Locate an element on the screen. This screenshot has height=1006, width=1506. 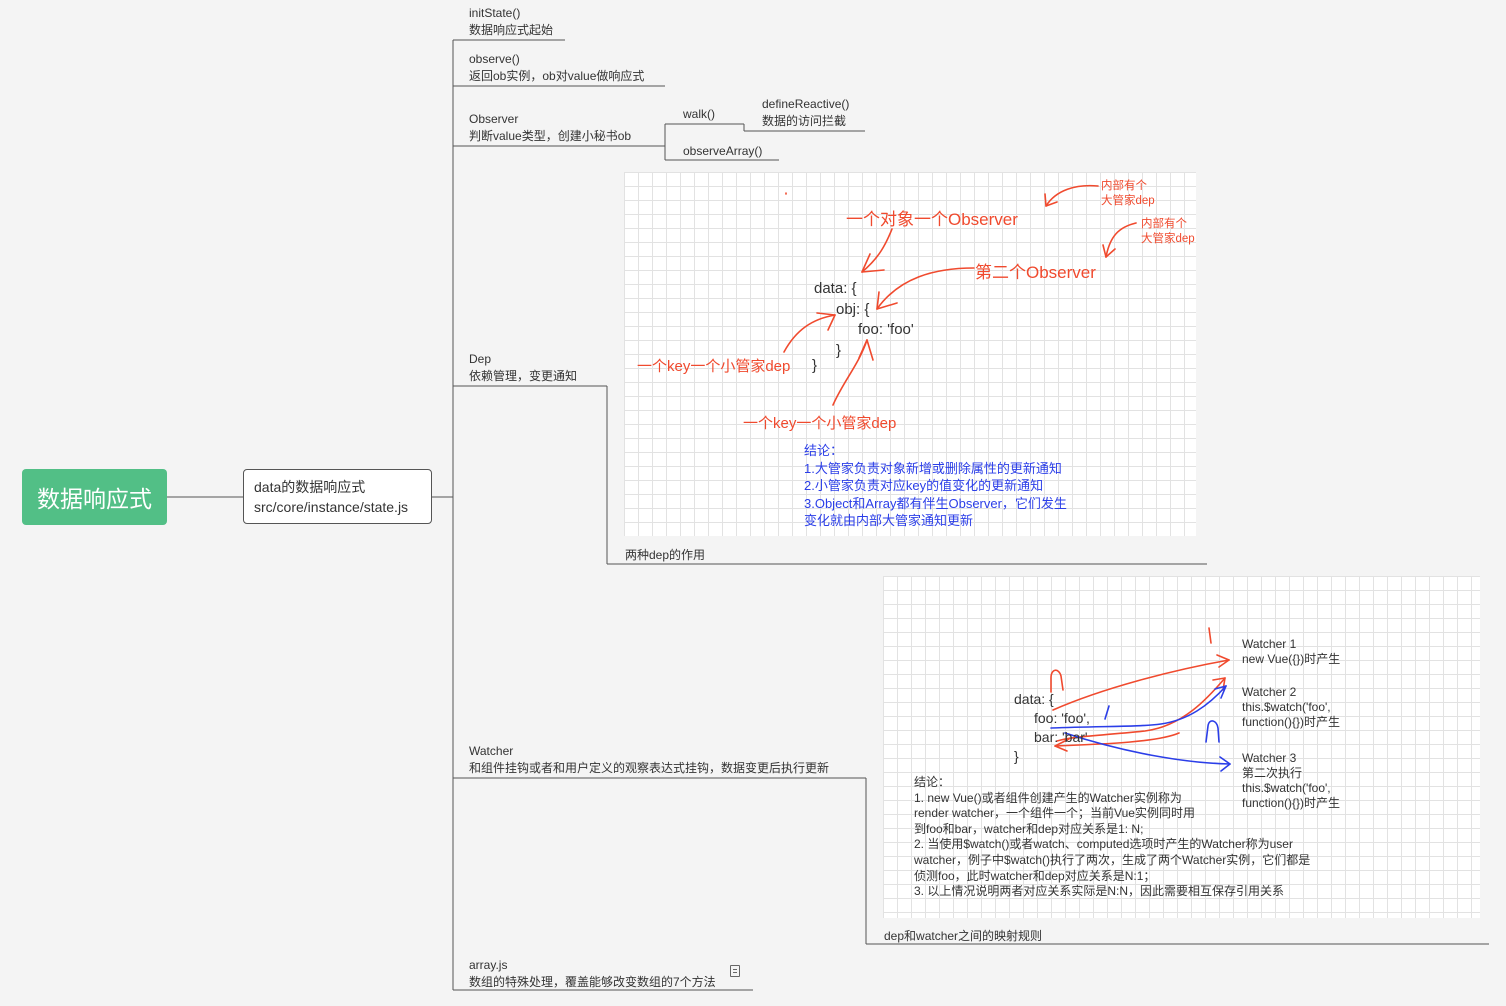
watcher-code-line: foo: 'foo', is located at coordinates (1062, 718).